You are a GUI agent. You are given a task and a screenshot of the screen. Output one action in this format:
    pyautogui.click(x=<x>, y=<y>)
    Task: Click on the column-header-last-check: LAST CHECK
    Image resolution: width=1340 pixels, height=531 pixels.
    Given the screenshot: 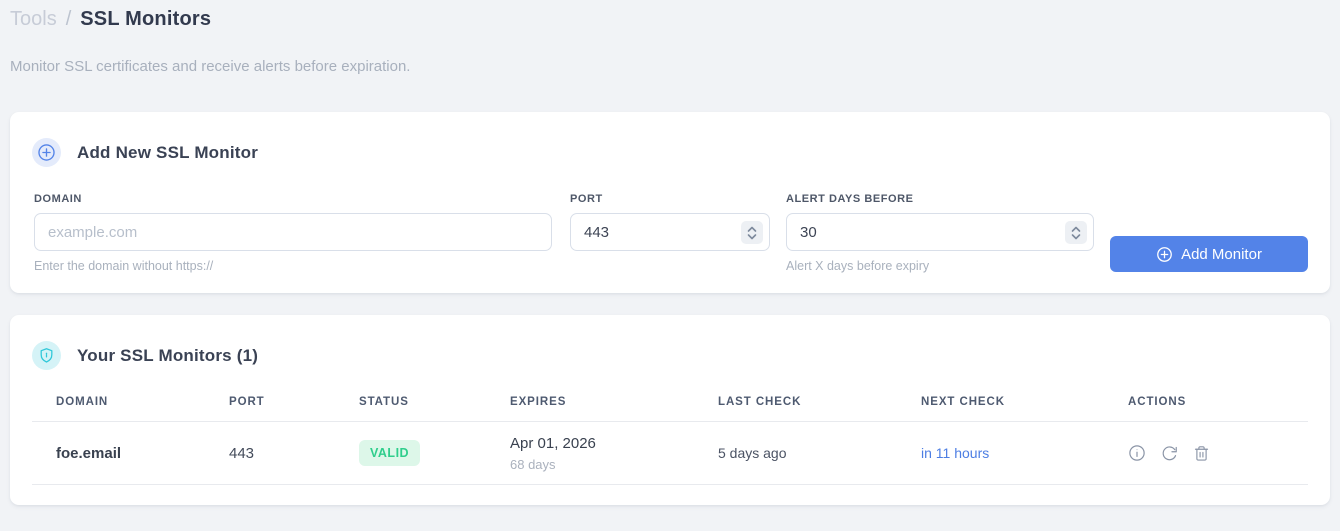 What is the action you would take?
    pyautogui.click(x=760, y=402)
    